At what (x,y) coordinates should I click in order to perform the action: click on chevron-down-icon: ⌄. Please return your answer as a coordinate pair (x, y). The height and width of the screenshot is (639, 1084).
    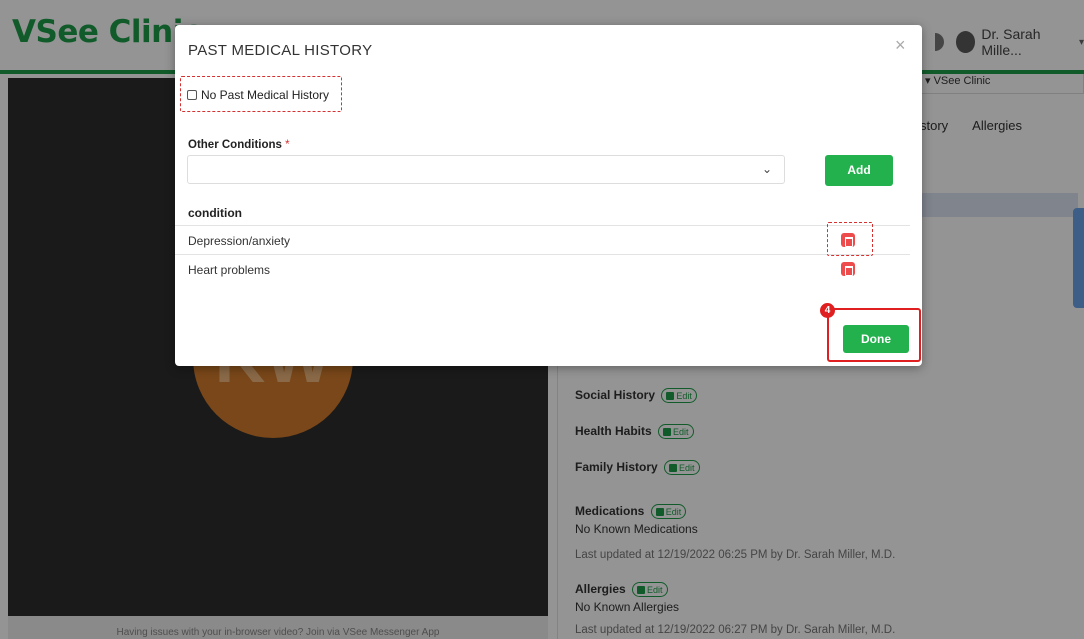
    Looking at the image, I should click on (766, 169).